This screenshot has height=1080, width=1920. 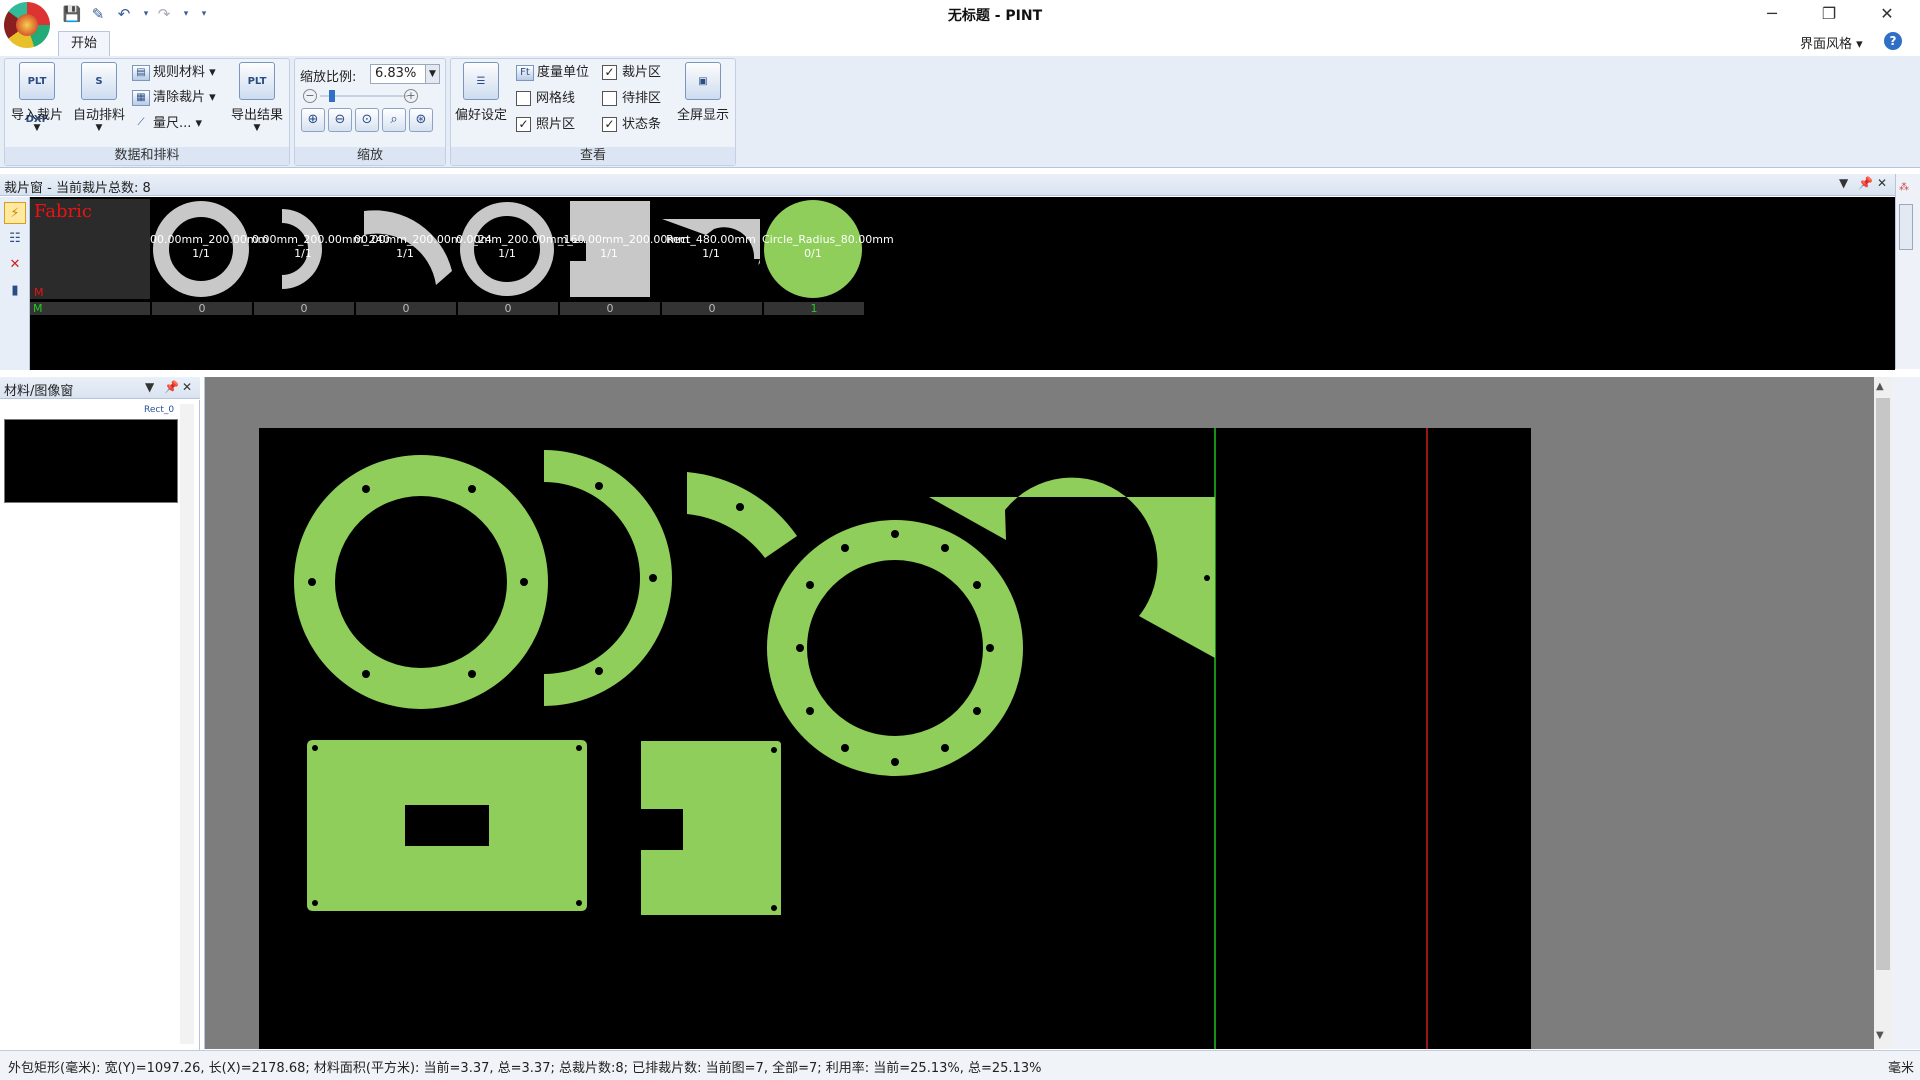 I want to click on clear-pieces-label: 清除裁片 ▾, so click(x=184, y=97).